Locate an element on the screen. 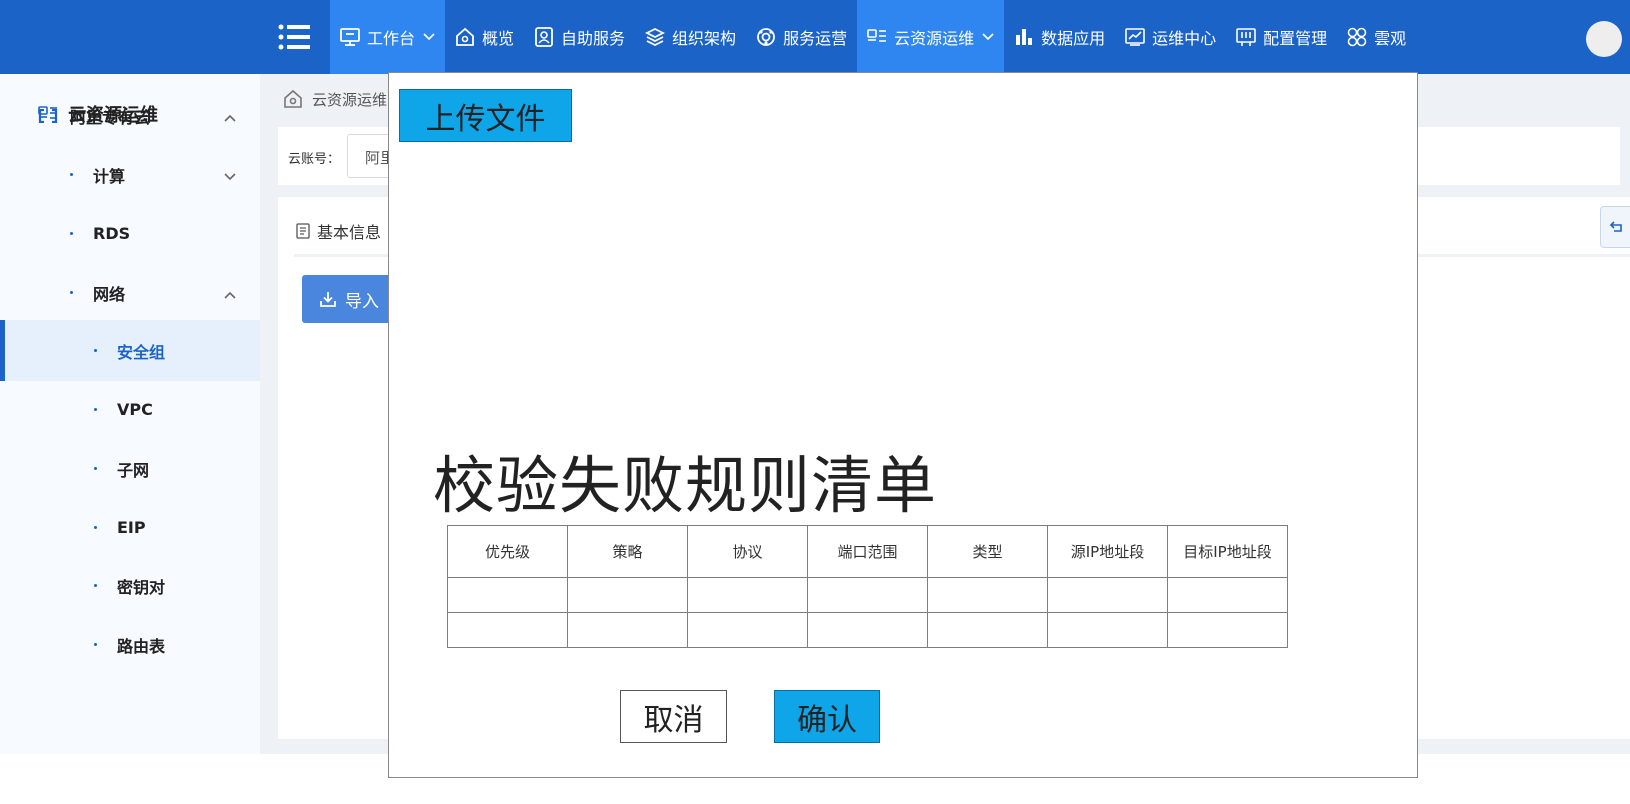 The image size is (1630, 804). nav-item-9: 雲观 is located at coordinates (1376, 37).